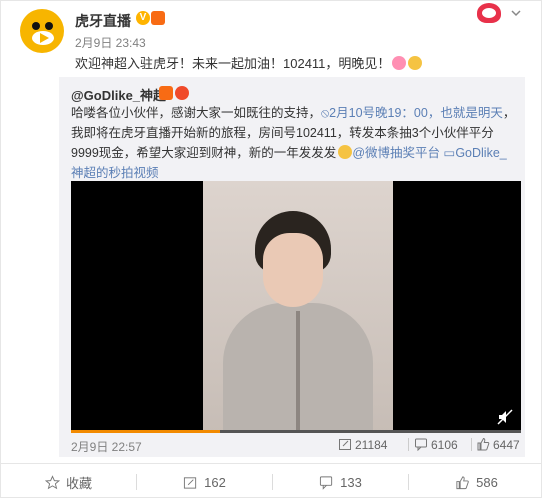 The height and width of the screenshot is (498, 542). What do you see at coordinates (215, 482) in the screenshot?
I see `repost-button-label: 162` at bounding box center [215, 482].